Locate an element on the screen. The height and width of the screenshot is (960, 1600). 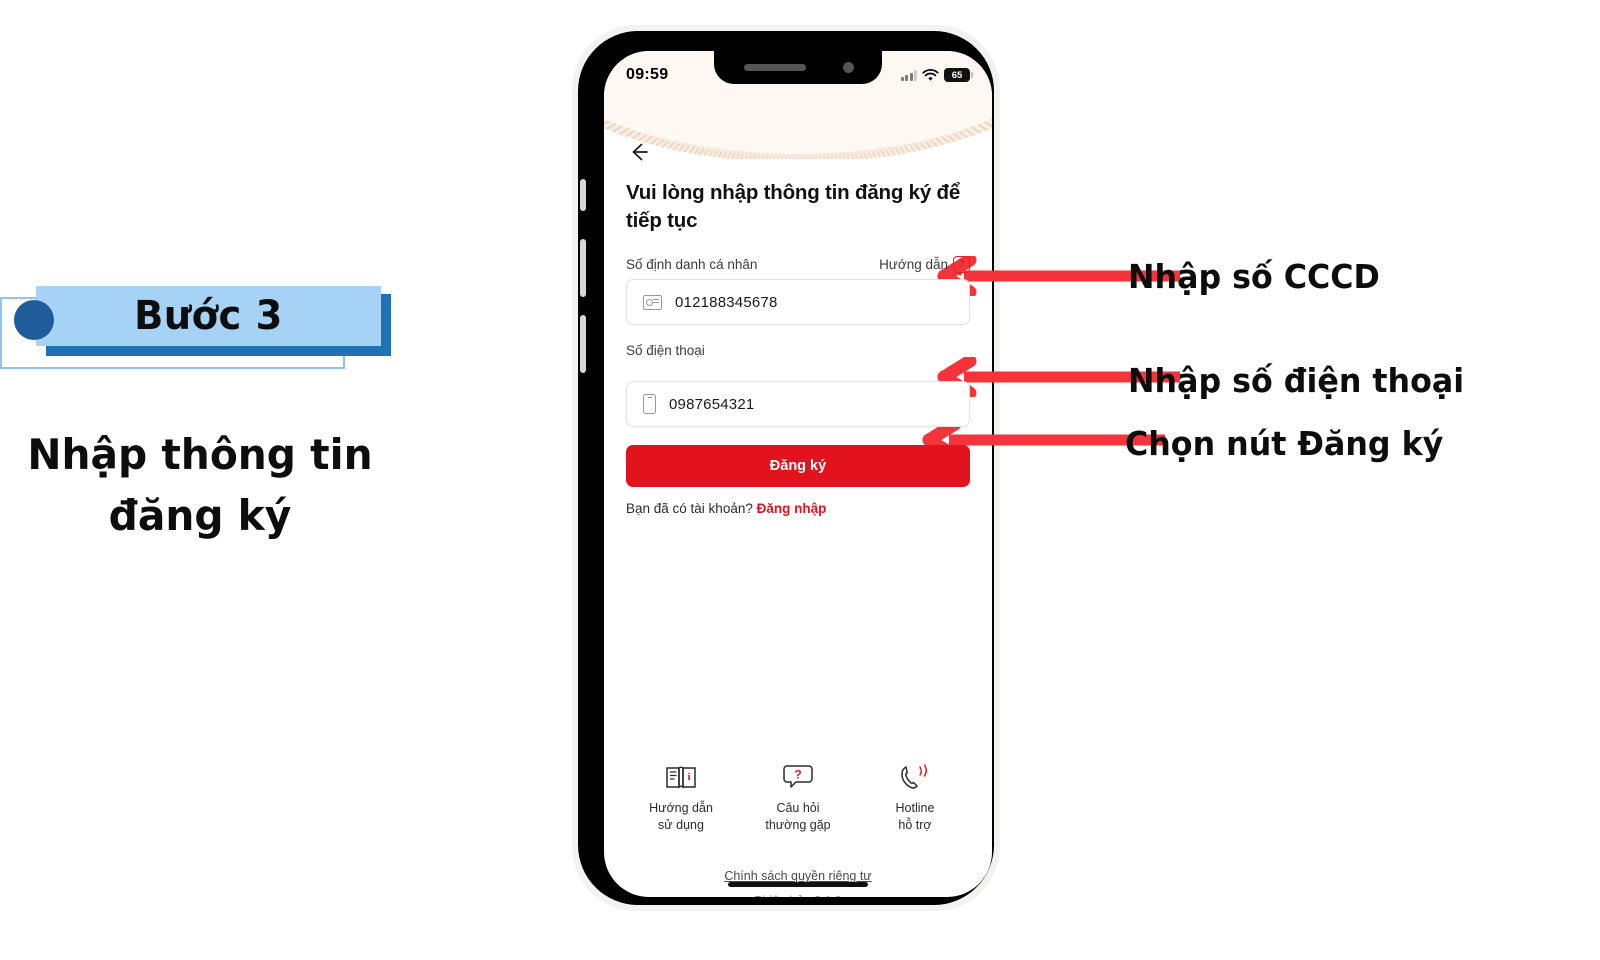
app-version-label: Phiên bản 2.1.9 is located at coordinates (798, 895).